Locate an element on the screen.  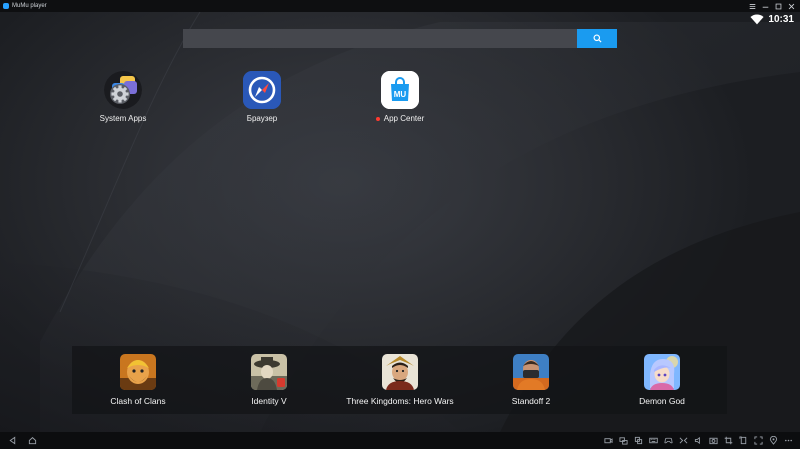
fullscreen-icon is located at coordinates (758, 440).